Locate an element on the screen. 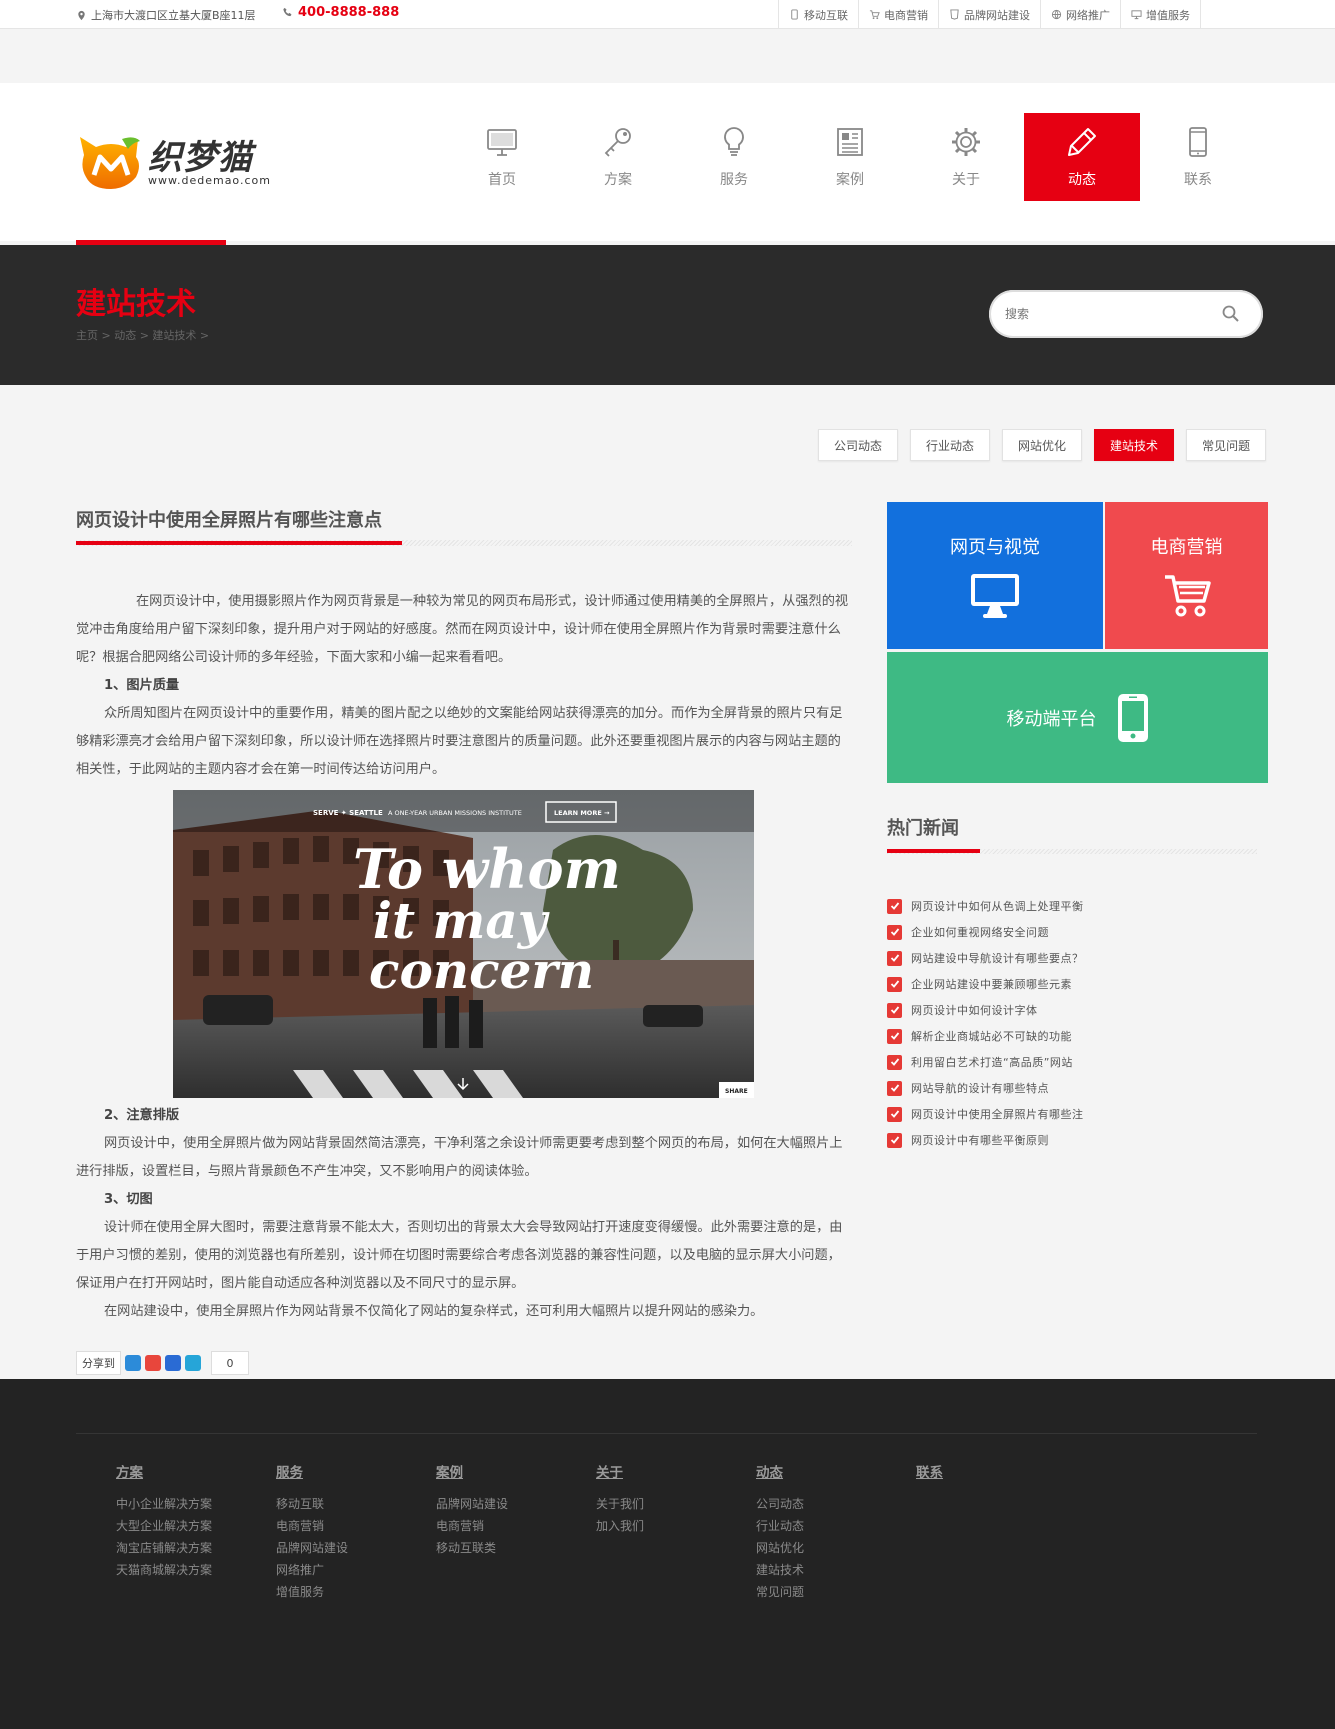 This screenshot has height=1729, width=1335. search-box is located at coordinates (1126, 314).